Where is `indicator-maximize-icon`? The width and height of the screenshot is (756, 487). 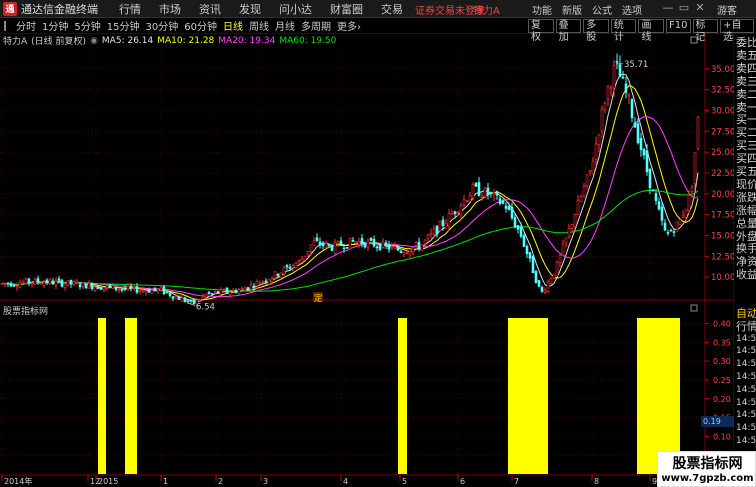
indicator-maximize-icon is located at coordinates (694, 308).